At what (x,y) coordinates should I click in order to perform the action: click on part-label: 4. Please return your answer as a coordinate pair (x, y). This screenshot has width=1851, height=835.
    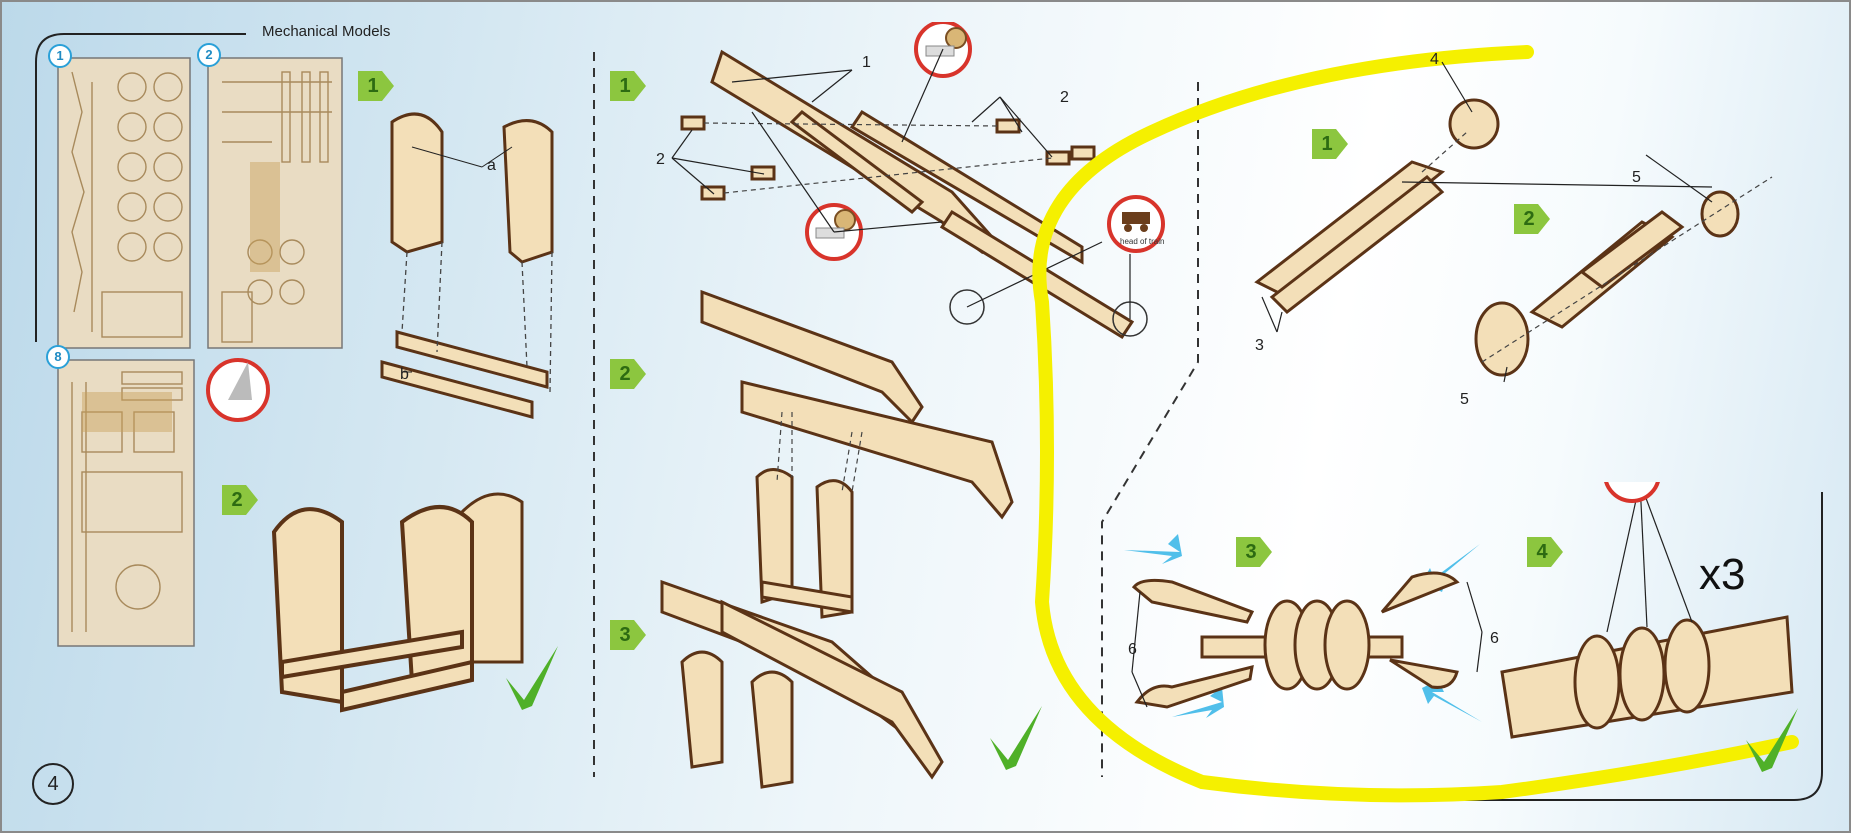
    Looking at the image, I should click on (1434, 59).